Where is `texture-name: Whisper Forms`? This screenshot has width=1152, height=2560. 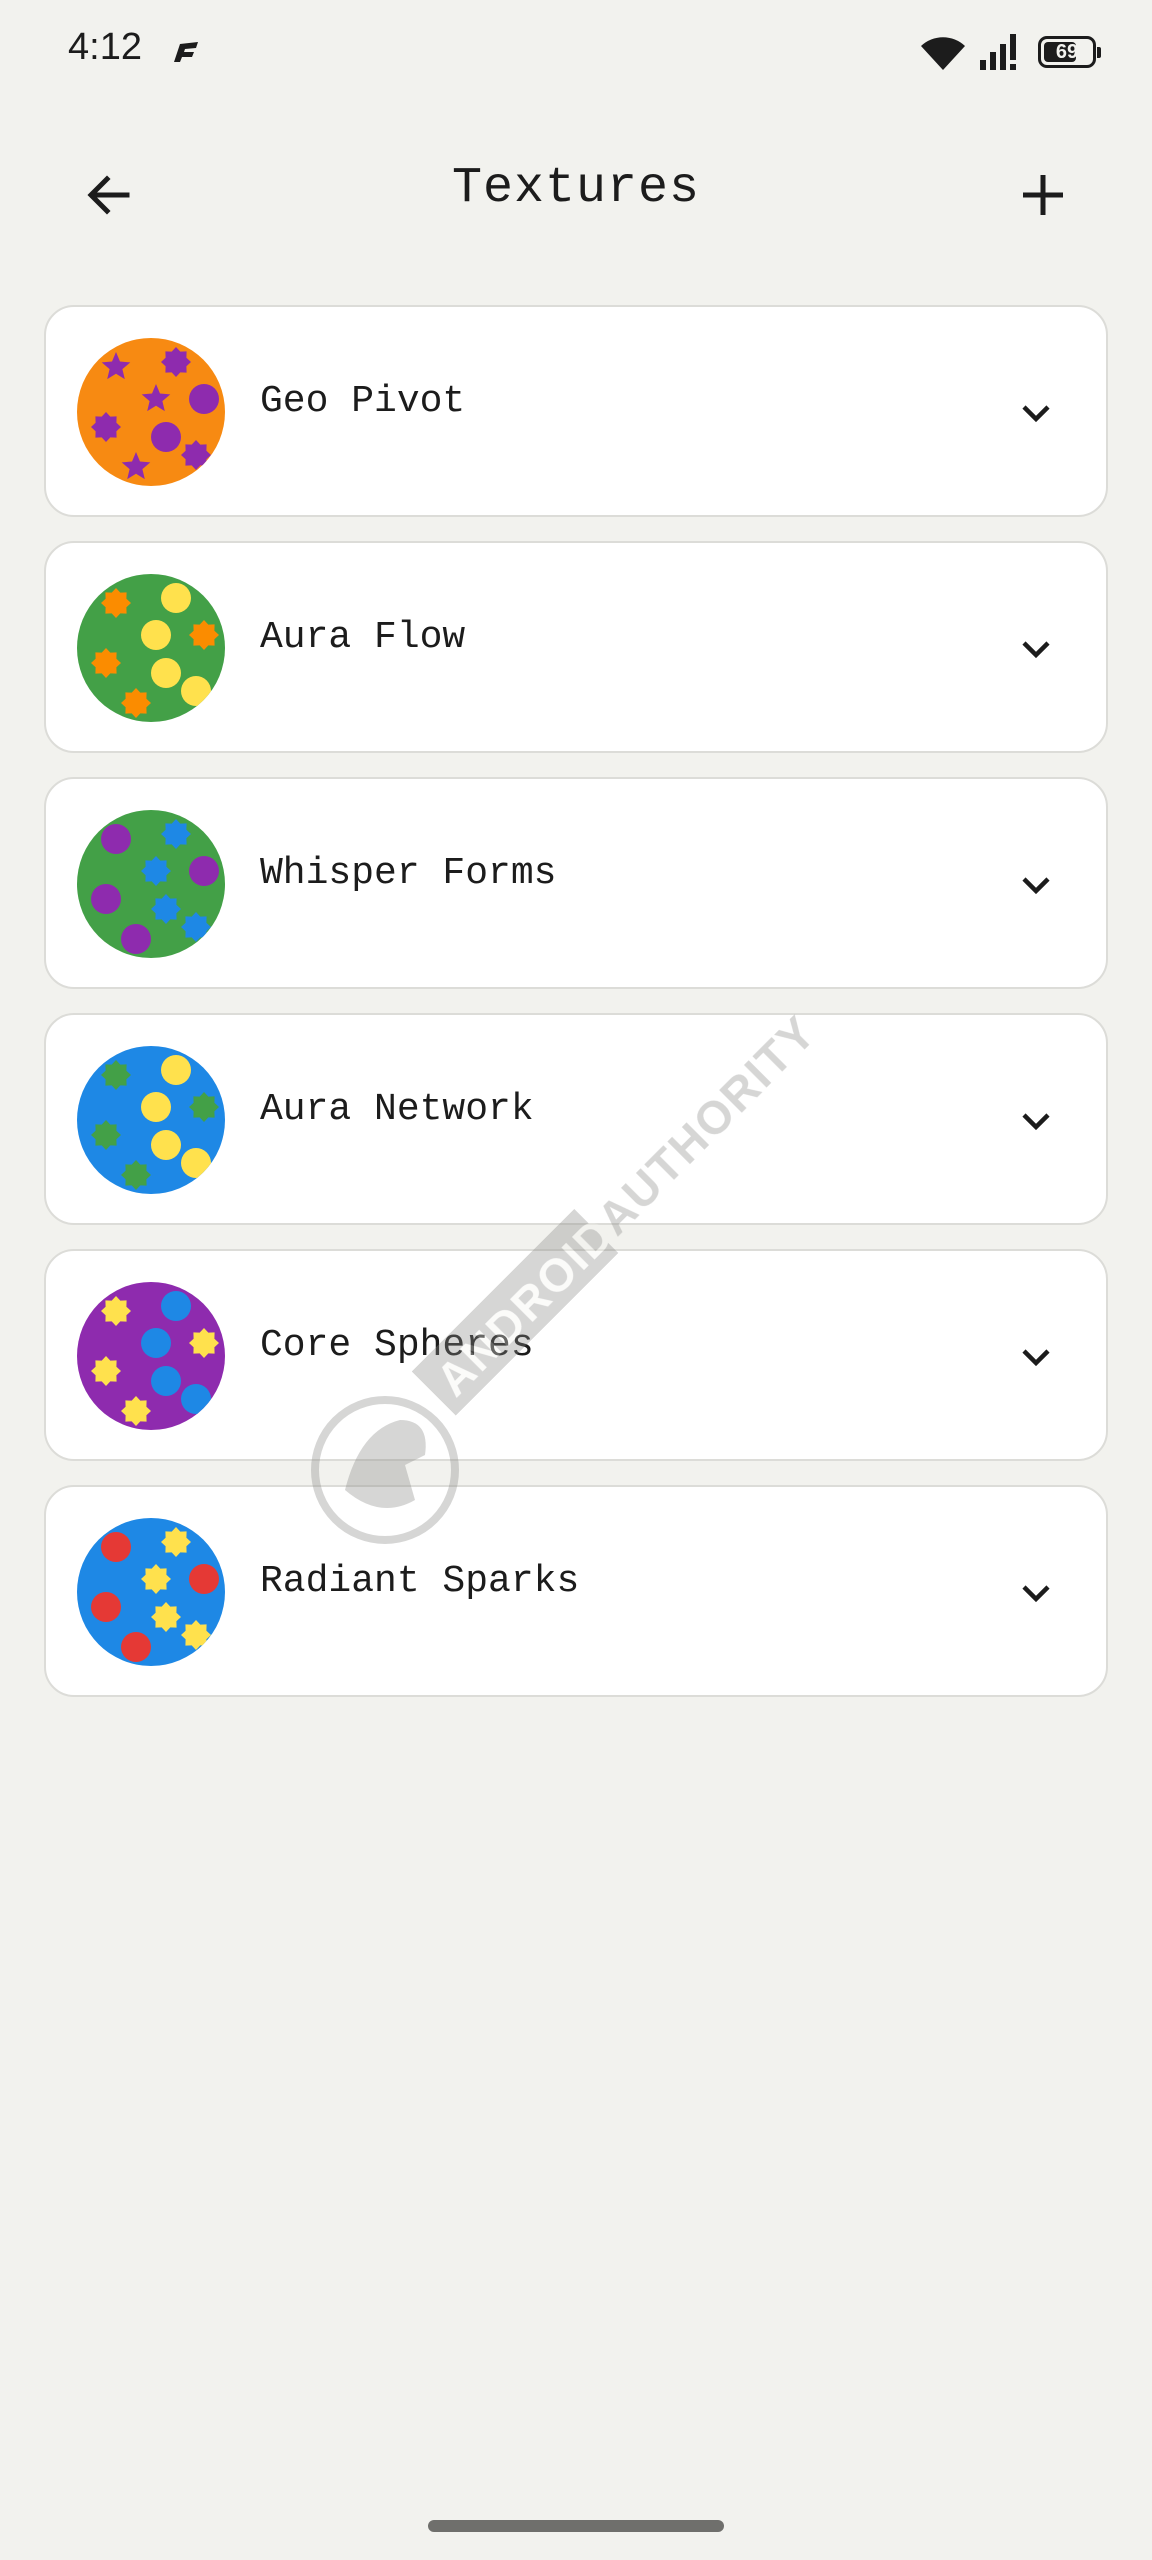 texture-name: Whisper Forms is located at coordinates (408, 873).